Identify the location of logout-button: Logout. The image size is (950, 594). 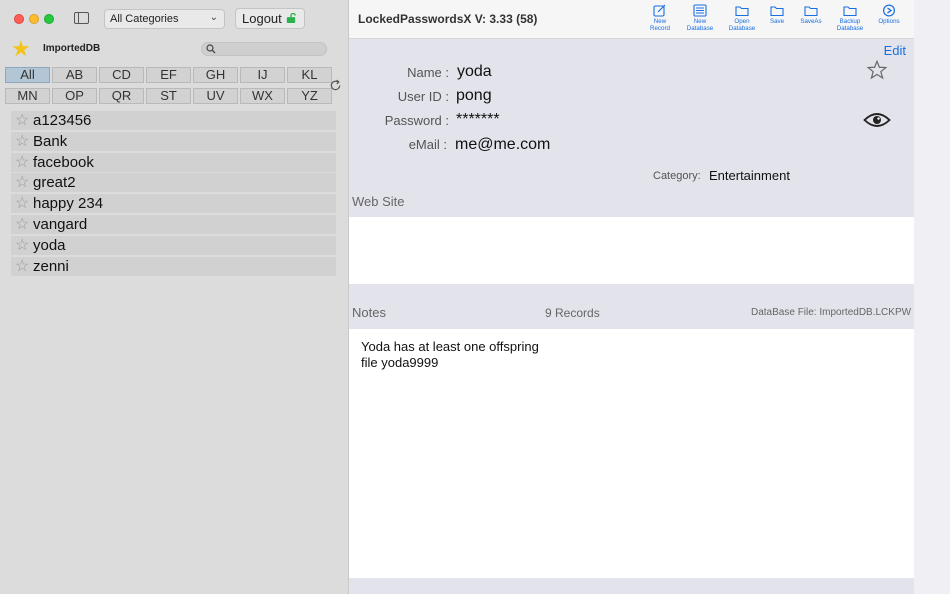
(270, 18).